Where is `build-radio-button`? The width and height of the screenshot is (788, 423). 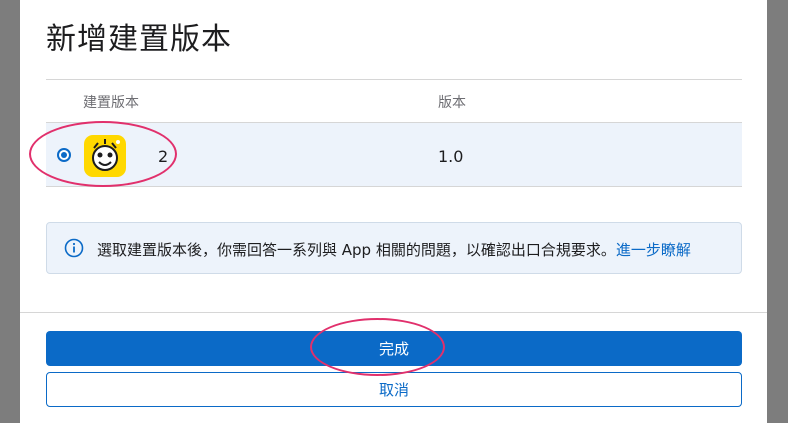 build-radio-button is located at coordinates (64, 155).